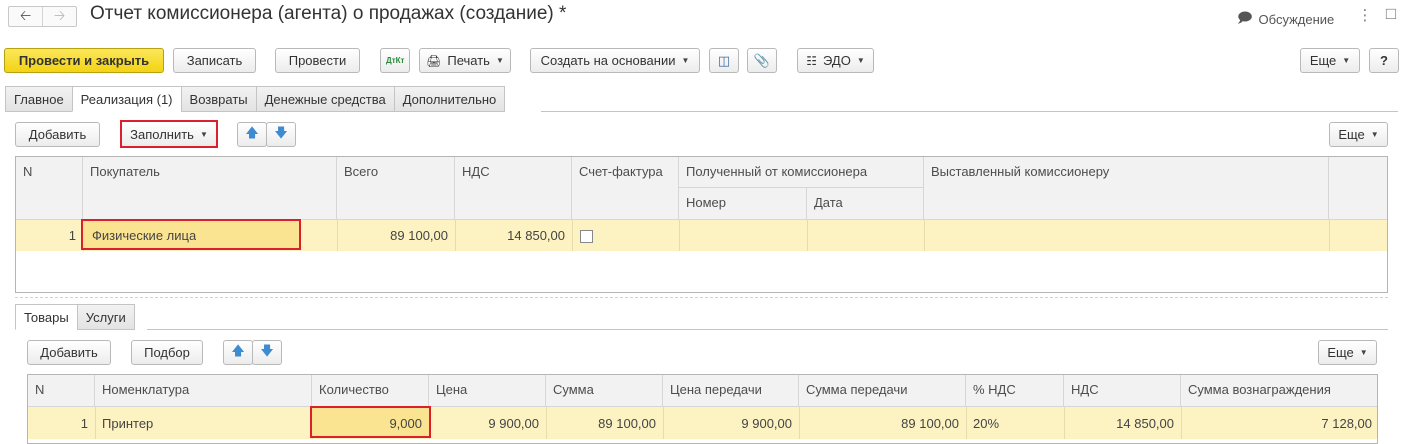 The image size is (1412, 444). I want to click on back-arrow-icon: 🡠, so click(25, 16).